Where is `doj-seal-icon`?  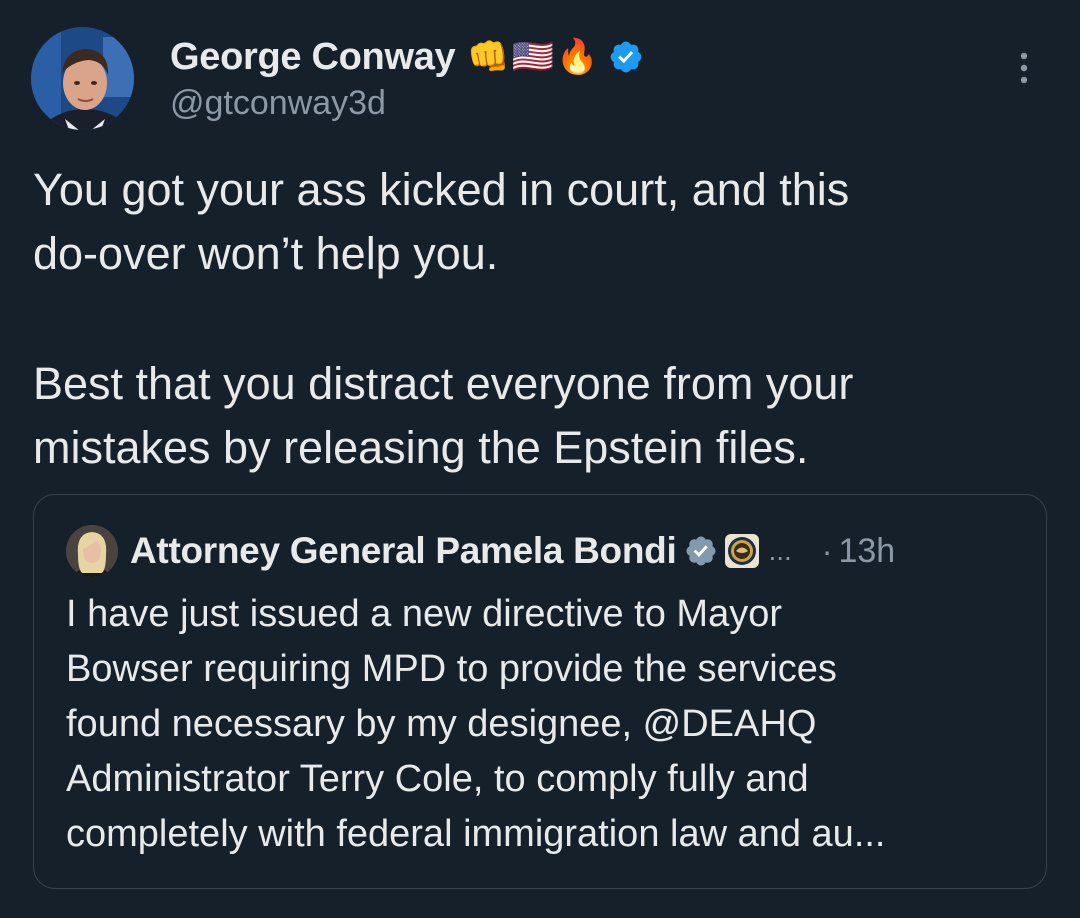
doj-seal-icon is located at coordinates (742, 551).